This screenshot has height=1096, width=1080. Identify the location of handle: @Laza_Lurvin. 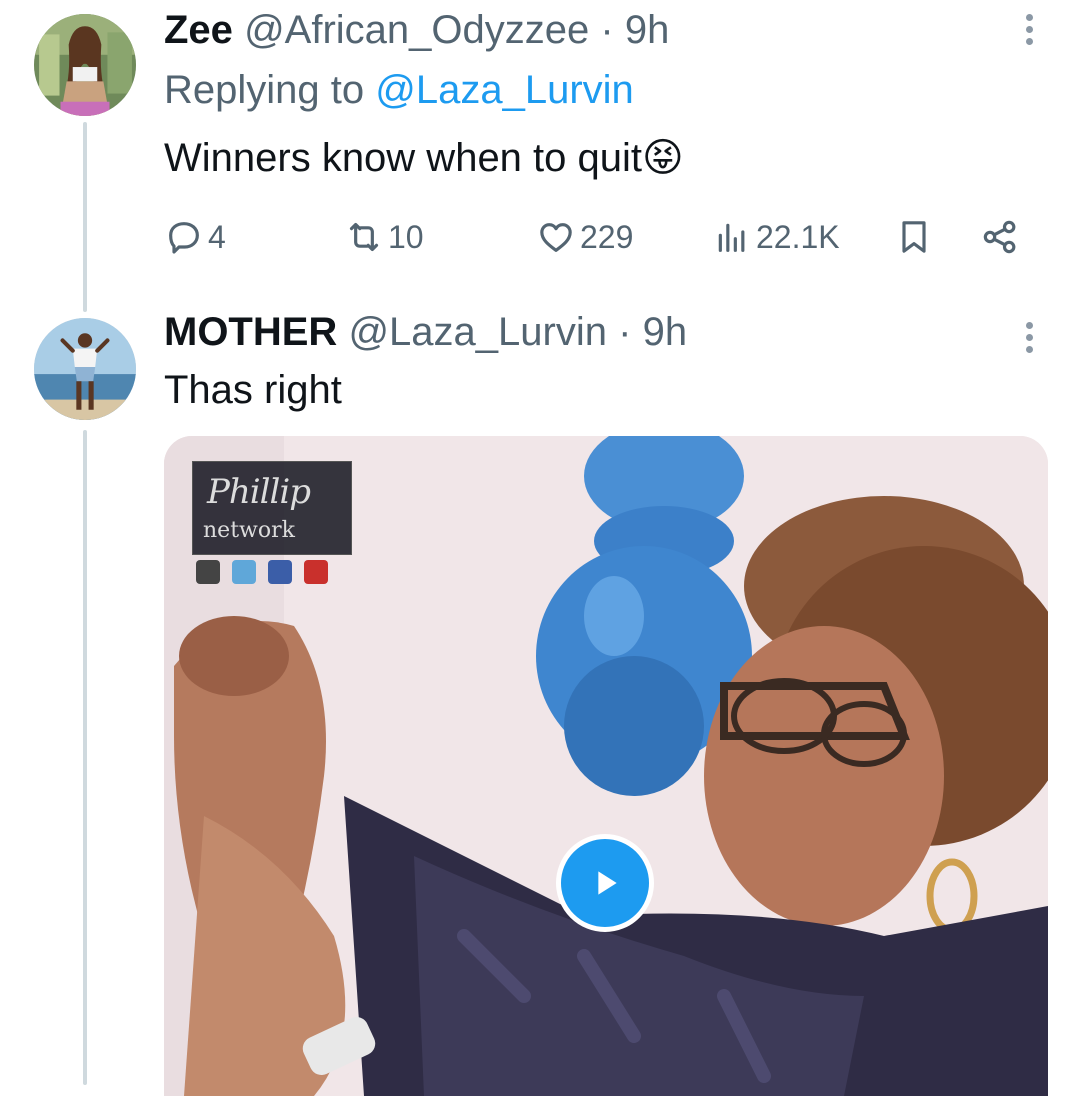
(477, 332).